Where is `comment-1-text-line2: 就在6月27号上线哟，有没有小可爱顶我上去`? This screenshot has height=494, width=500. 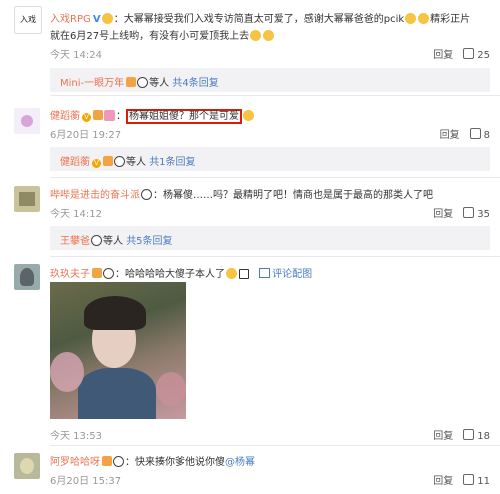 comment-1-text-line2: 就在6月27号上线哟，有没有小可爱顶我上去 is located at coordinates (162, 34).